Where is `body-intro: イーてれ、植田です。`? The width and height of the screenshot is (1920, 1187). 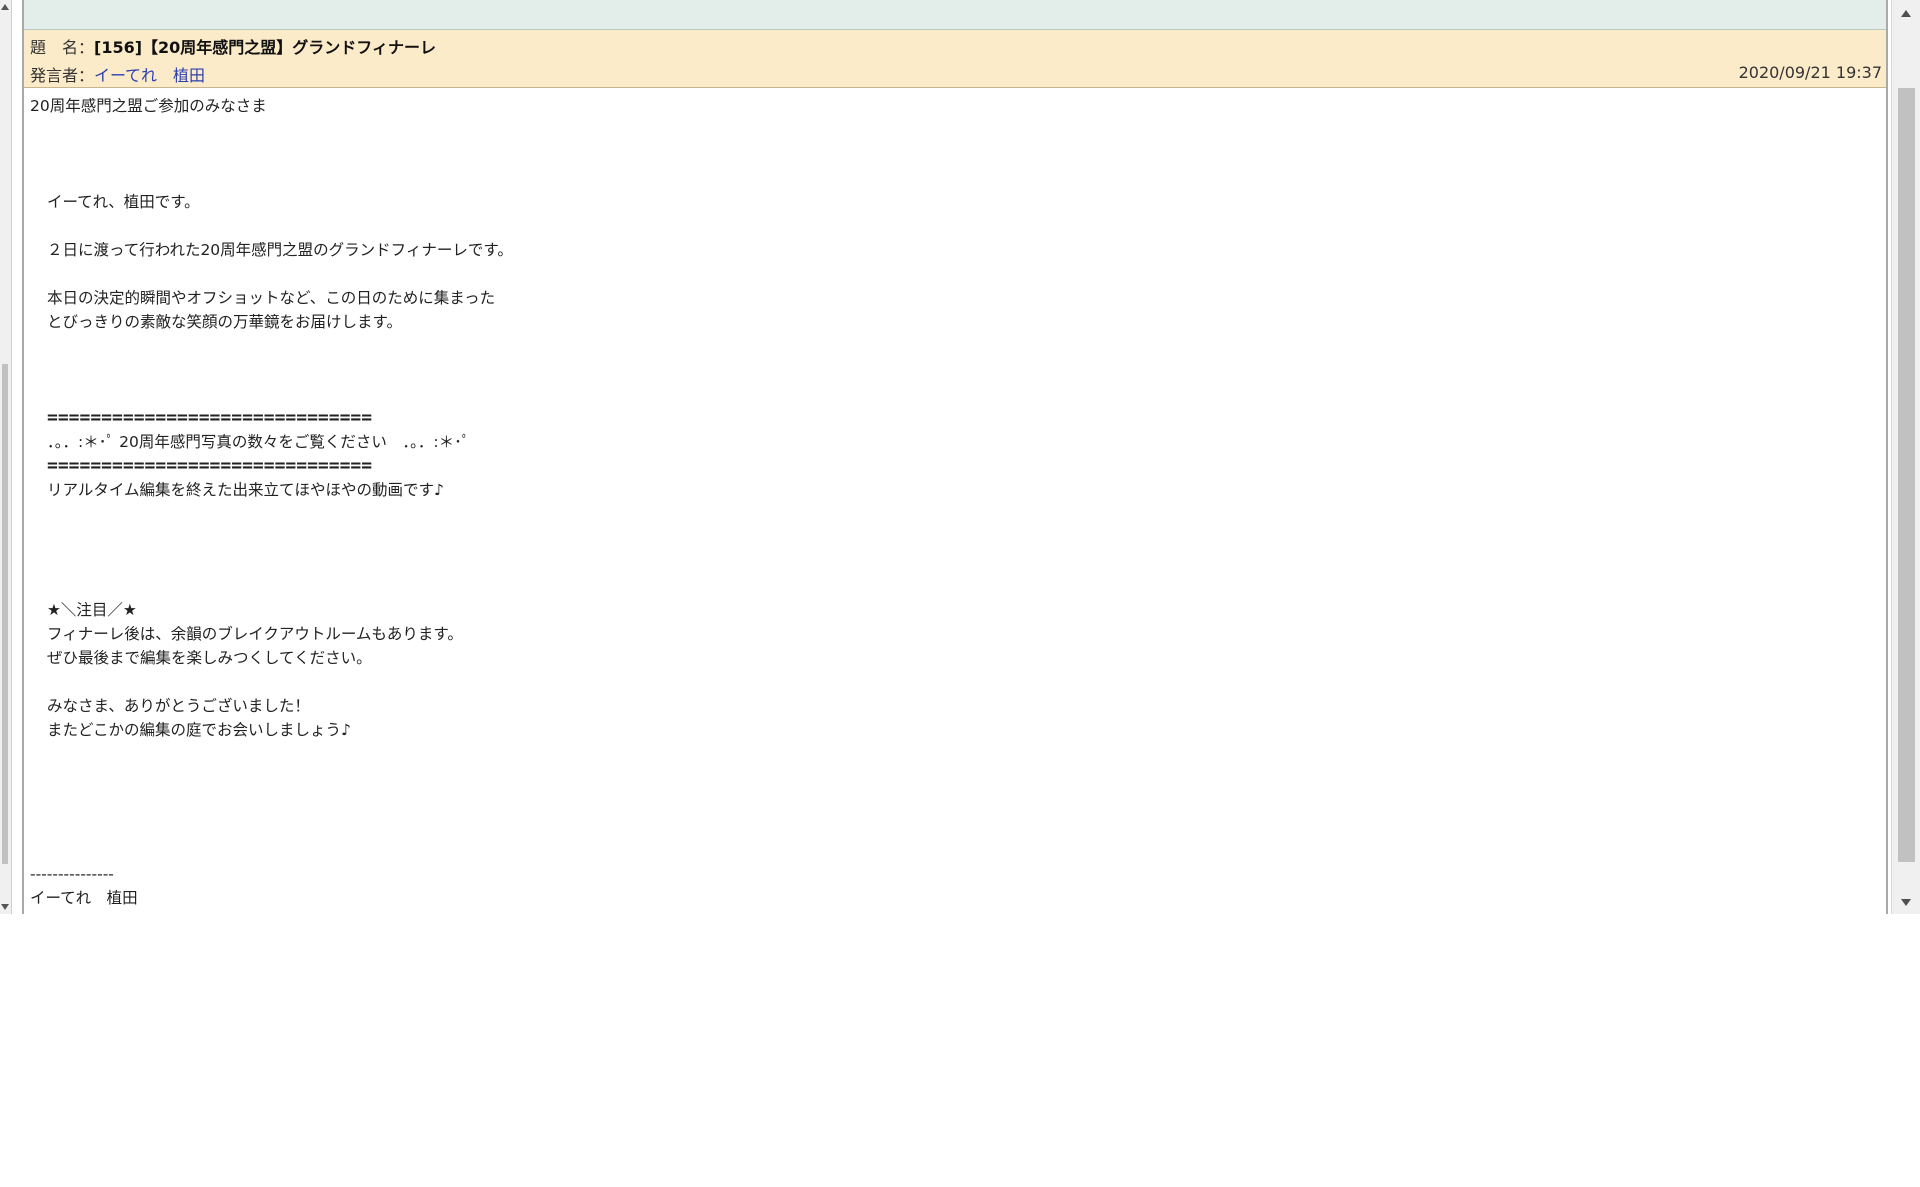 body-intro: イーてれ、植田です。 is located at coordinates (123, 202).